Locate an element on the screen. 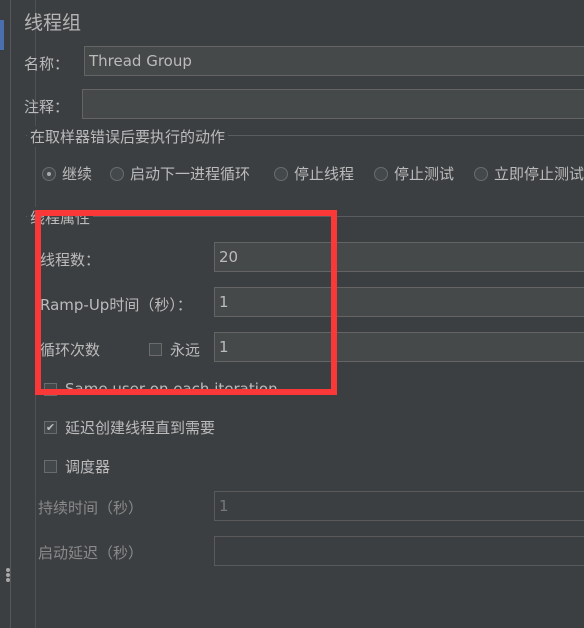  panel-title: 线程组 is located at coordinates (53, 23).